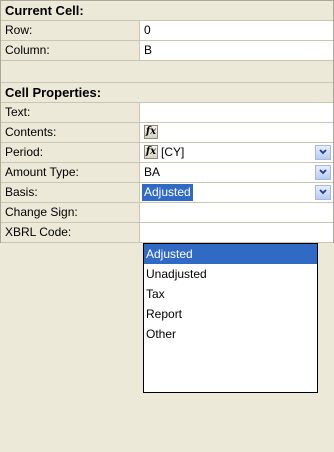  Describe the element at coordinates (236, 152) in the screenshot. I see `period-value: fx [CY]` at that location.